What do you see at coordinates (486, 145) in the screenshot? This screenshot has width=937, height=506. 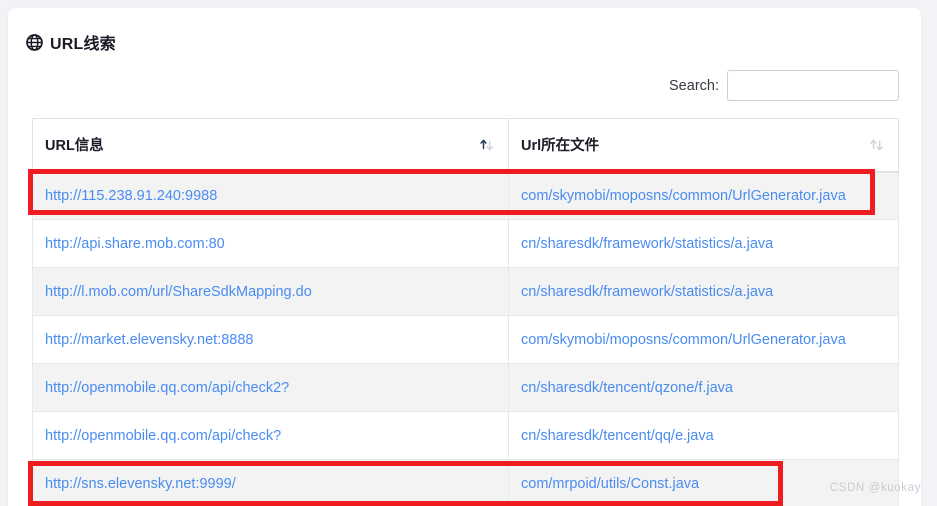 I see `sort-ascending-icon` at bounding box center [486, 145].